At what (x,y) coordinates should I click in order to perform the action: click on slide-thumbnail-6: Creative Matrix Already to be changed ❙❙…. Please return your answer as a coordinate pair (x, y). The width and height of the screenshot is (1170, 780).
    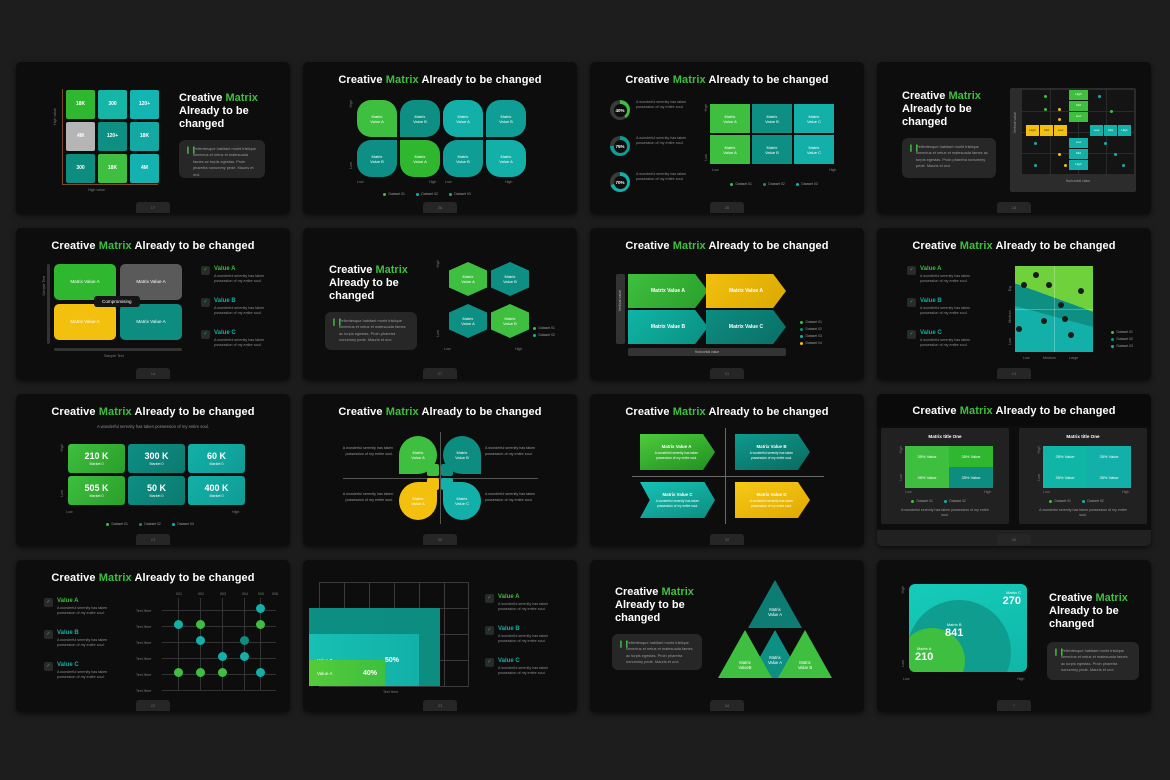
    Looking at the image, I should click on (440, 304).